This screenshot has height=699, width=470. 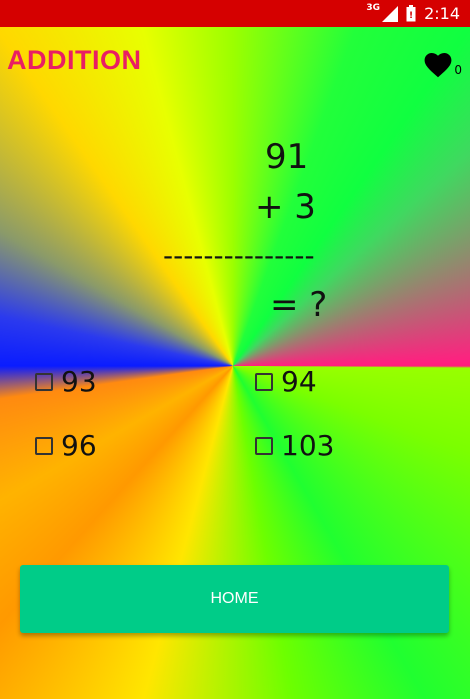 I want to click on status-bar: 3G ! 2:14, so click(x=235, y=13).